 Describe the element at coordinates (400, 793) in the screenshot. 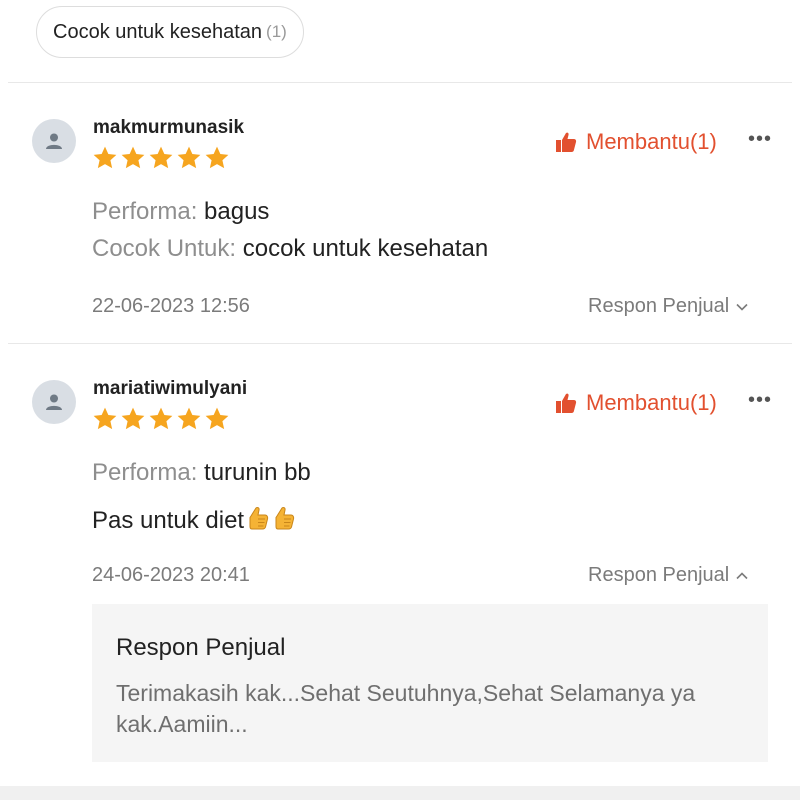

I see `section-separator` at that location.